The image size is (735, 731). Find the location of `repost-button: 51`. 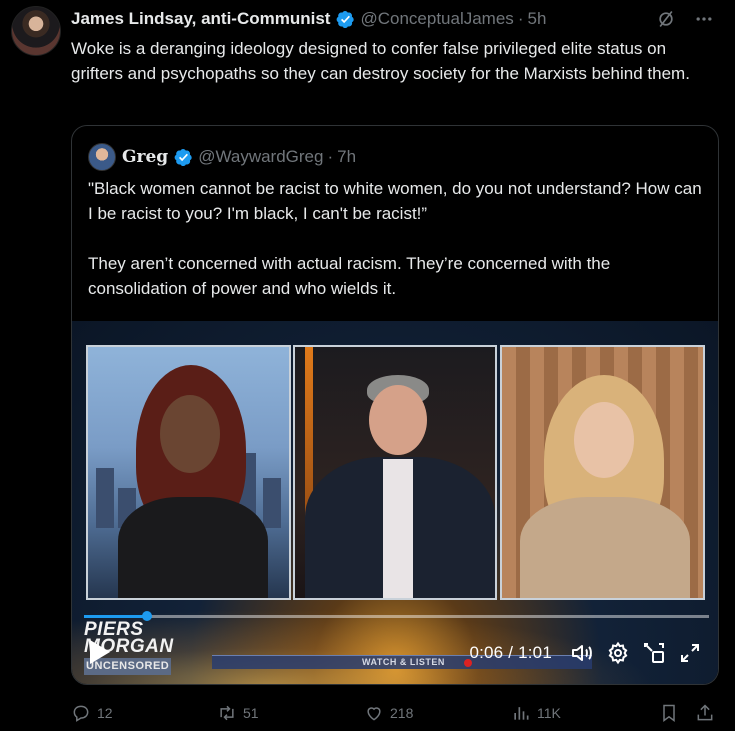

repost-button: 51 is located at coordinates (238, 713).